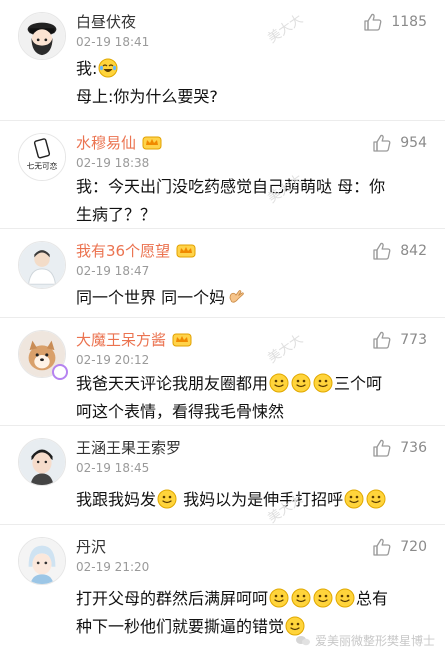 This screenshot has width=445, height=657. Describe the element at coordinates (413, 340) in the screenshot. I see `like-count: 773` at that location.